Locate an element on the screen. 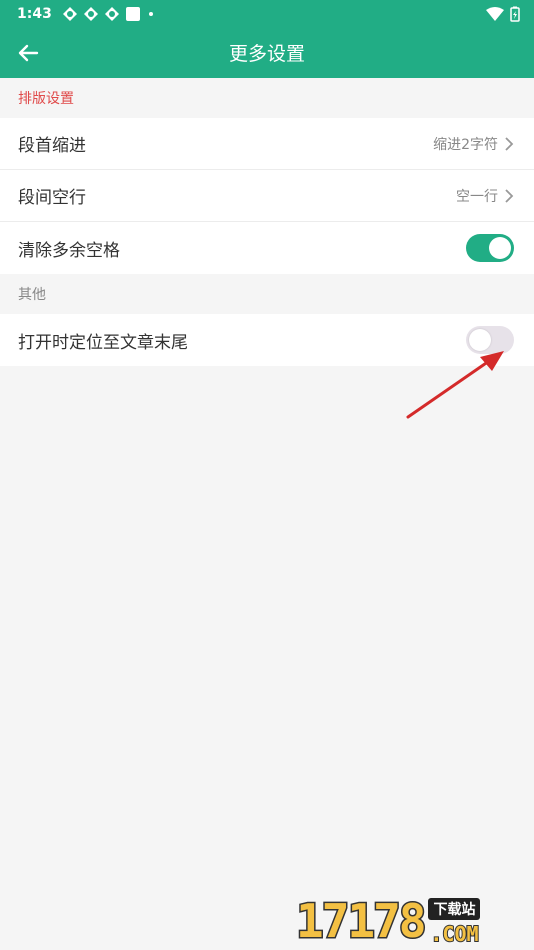  watermark-tag: 下载站 is located at coordinates (454, 909).